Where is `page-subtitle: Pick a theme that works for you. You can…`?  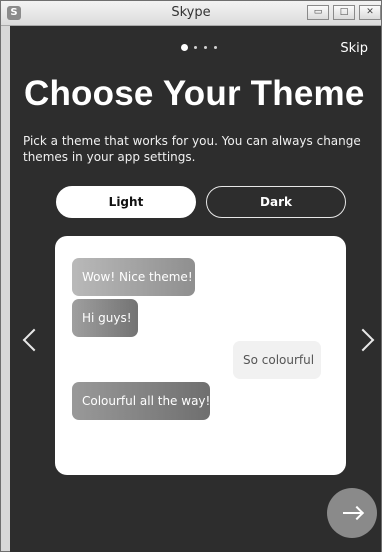 page-subtitle: Pick a theme that works for you. You can… is located at coordinates (192, 149).